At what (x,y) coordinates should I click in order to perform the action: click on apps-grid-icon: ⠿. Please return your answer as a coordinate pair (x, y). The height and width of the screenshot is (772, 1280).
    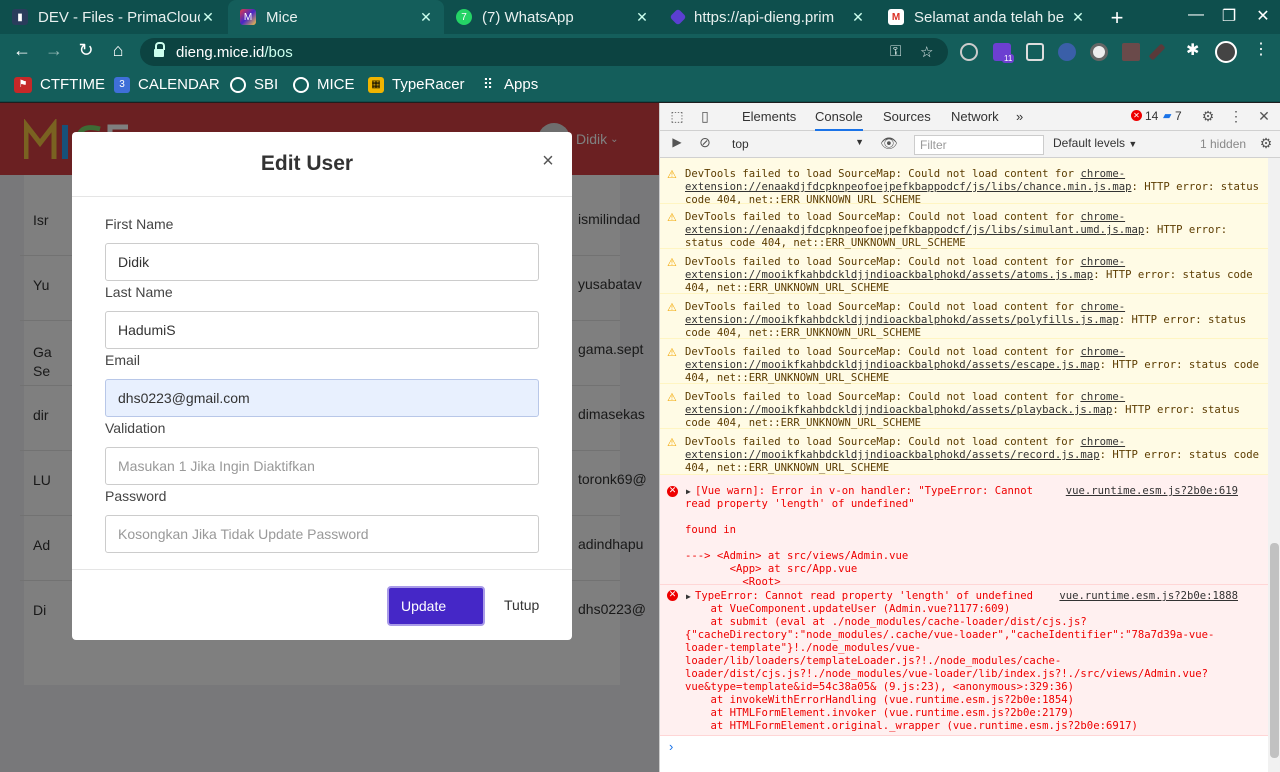
    Looking at the image, I should click on (488, 84).